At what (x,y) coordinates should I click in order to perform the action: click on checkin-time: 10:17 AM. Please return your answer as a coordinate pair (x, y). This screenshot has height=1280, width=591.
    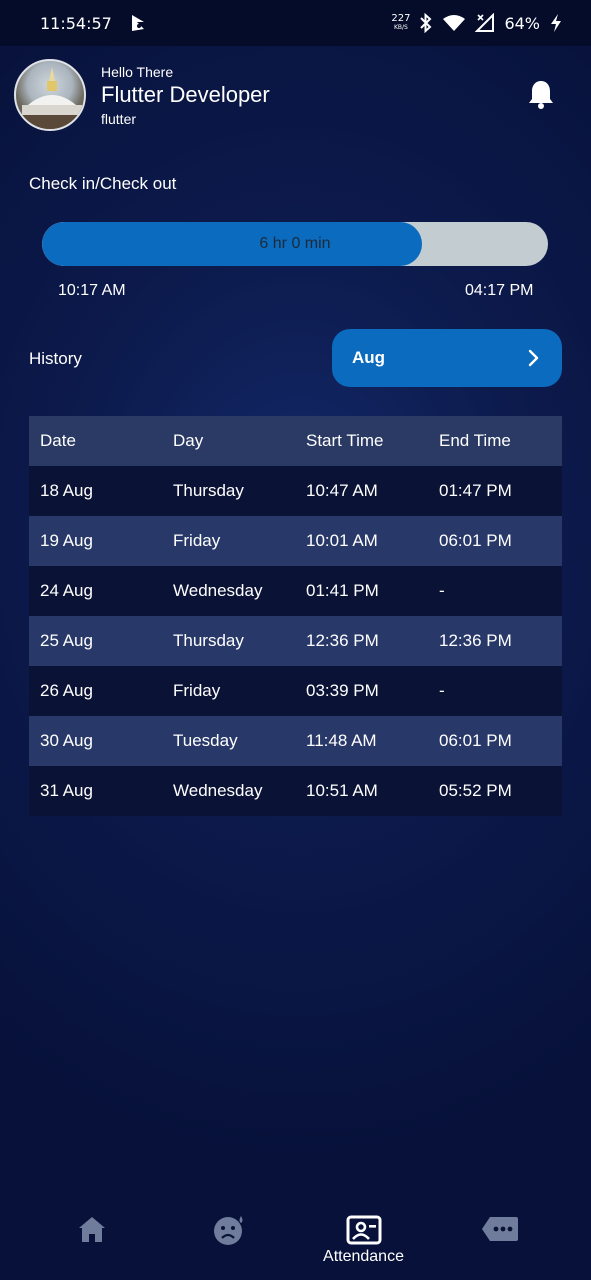
    Looking at the image, I should click on (92, 290).